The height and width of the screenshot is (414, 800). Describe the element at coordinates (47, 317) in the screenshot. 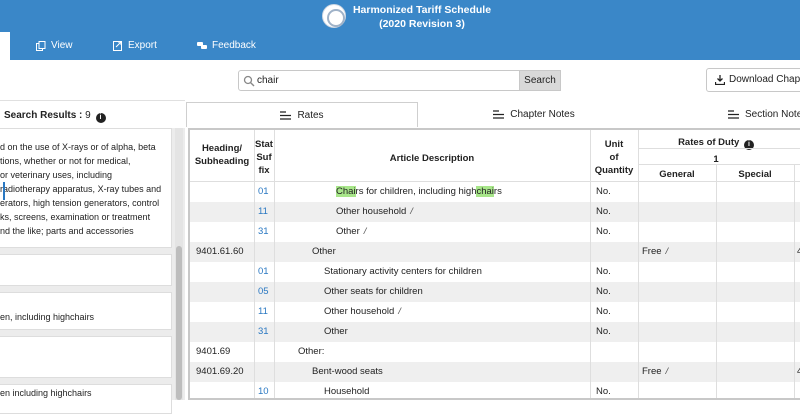

I see `result-text: en, including highchairs` at that location.